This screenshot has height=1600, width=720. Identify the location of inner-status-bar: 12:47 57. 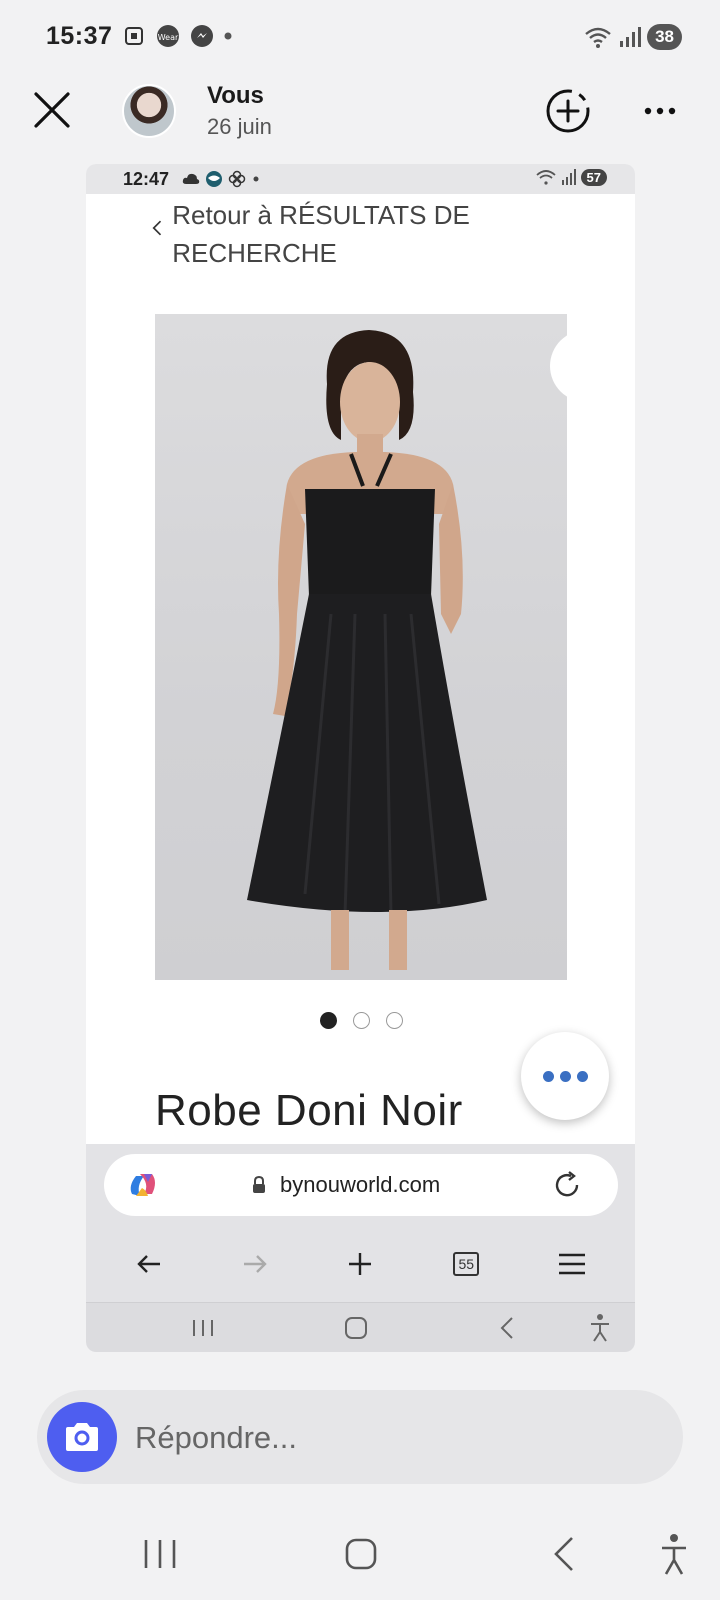
(360, 179).